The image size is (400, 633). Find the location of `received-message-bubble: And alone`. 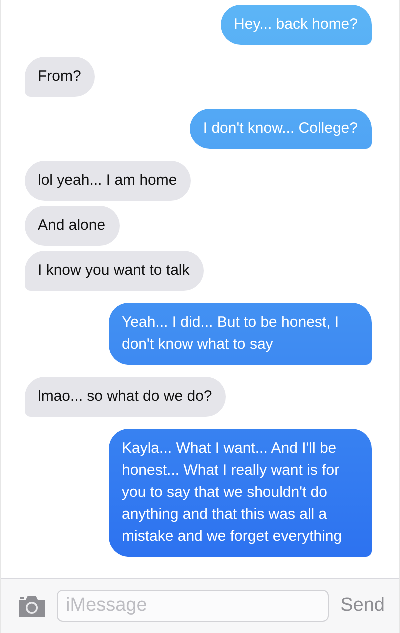

received-message-bubble: And alone is located at coordinates (72, 226).